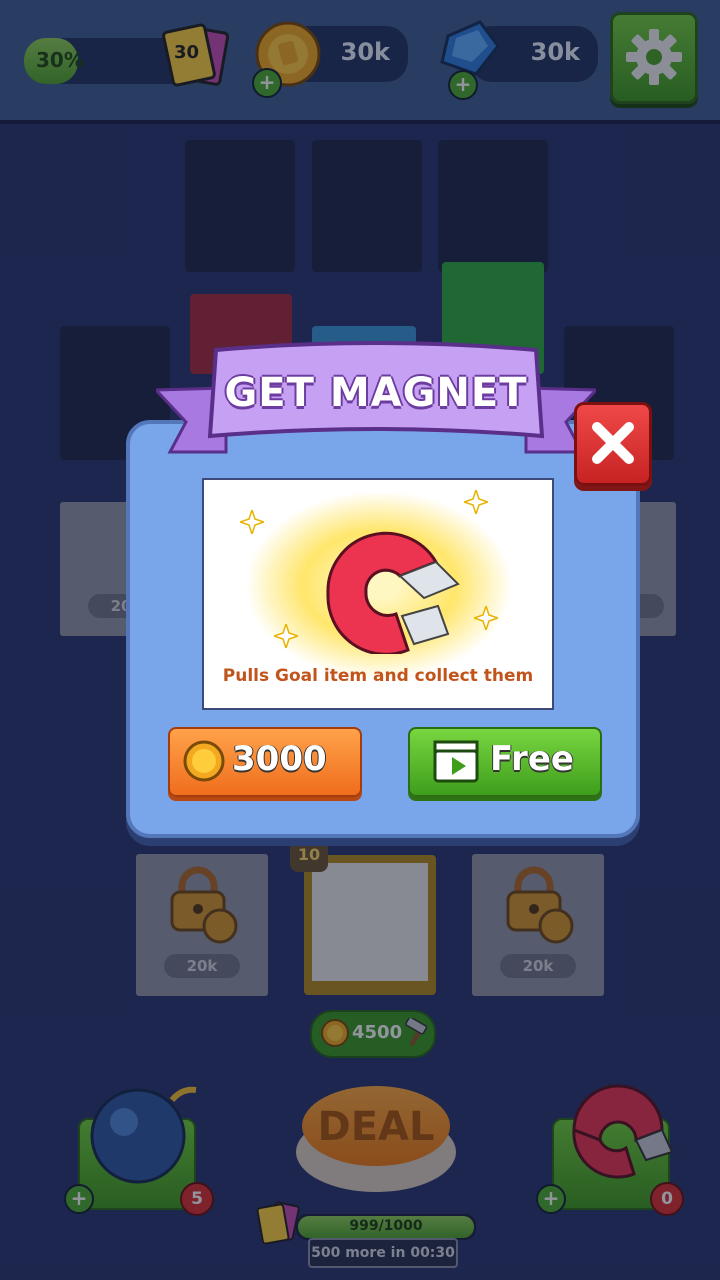 The height and width of the screenshot is (1280, 720). What do you see at coordinates (376, 393) in the screenshot?
I see `dialog-title: GET MAGNET` at bounding box center [376, 393].